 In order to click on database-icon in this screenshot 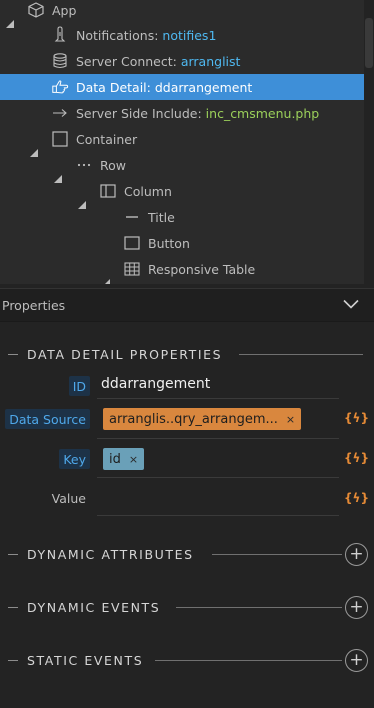, I will do `click(60, 61)`.